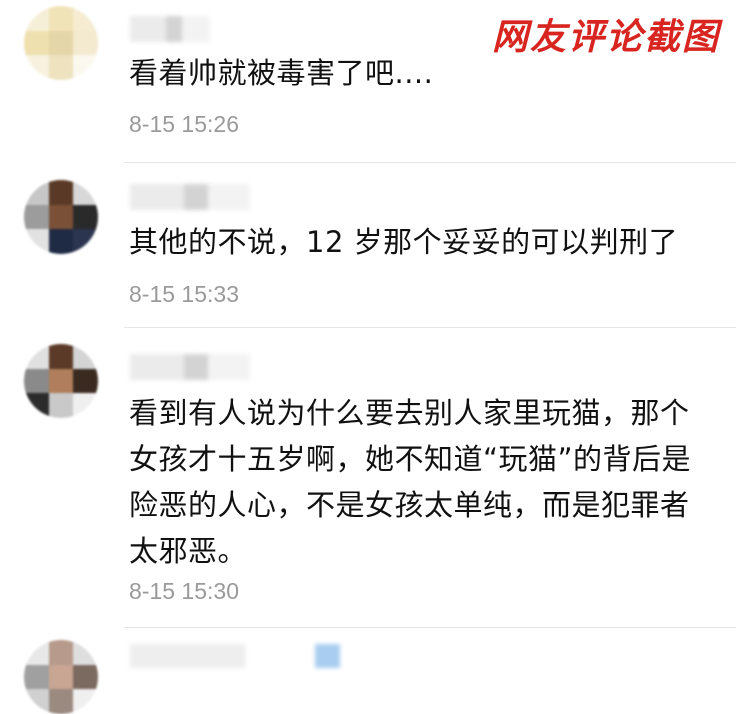  I want to click on comment-time: 8-15 15:33, so click(184, 294).